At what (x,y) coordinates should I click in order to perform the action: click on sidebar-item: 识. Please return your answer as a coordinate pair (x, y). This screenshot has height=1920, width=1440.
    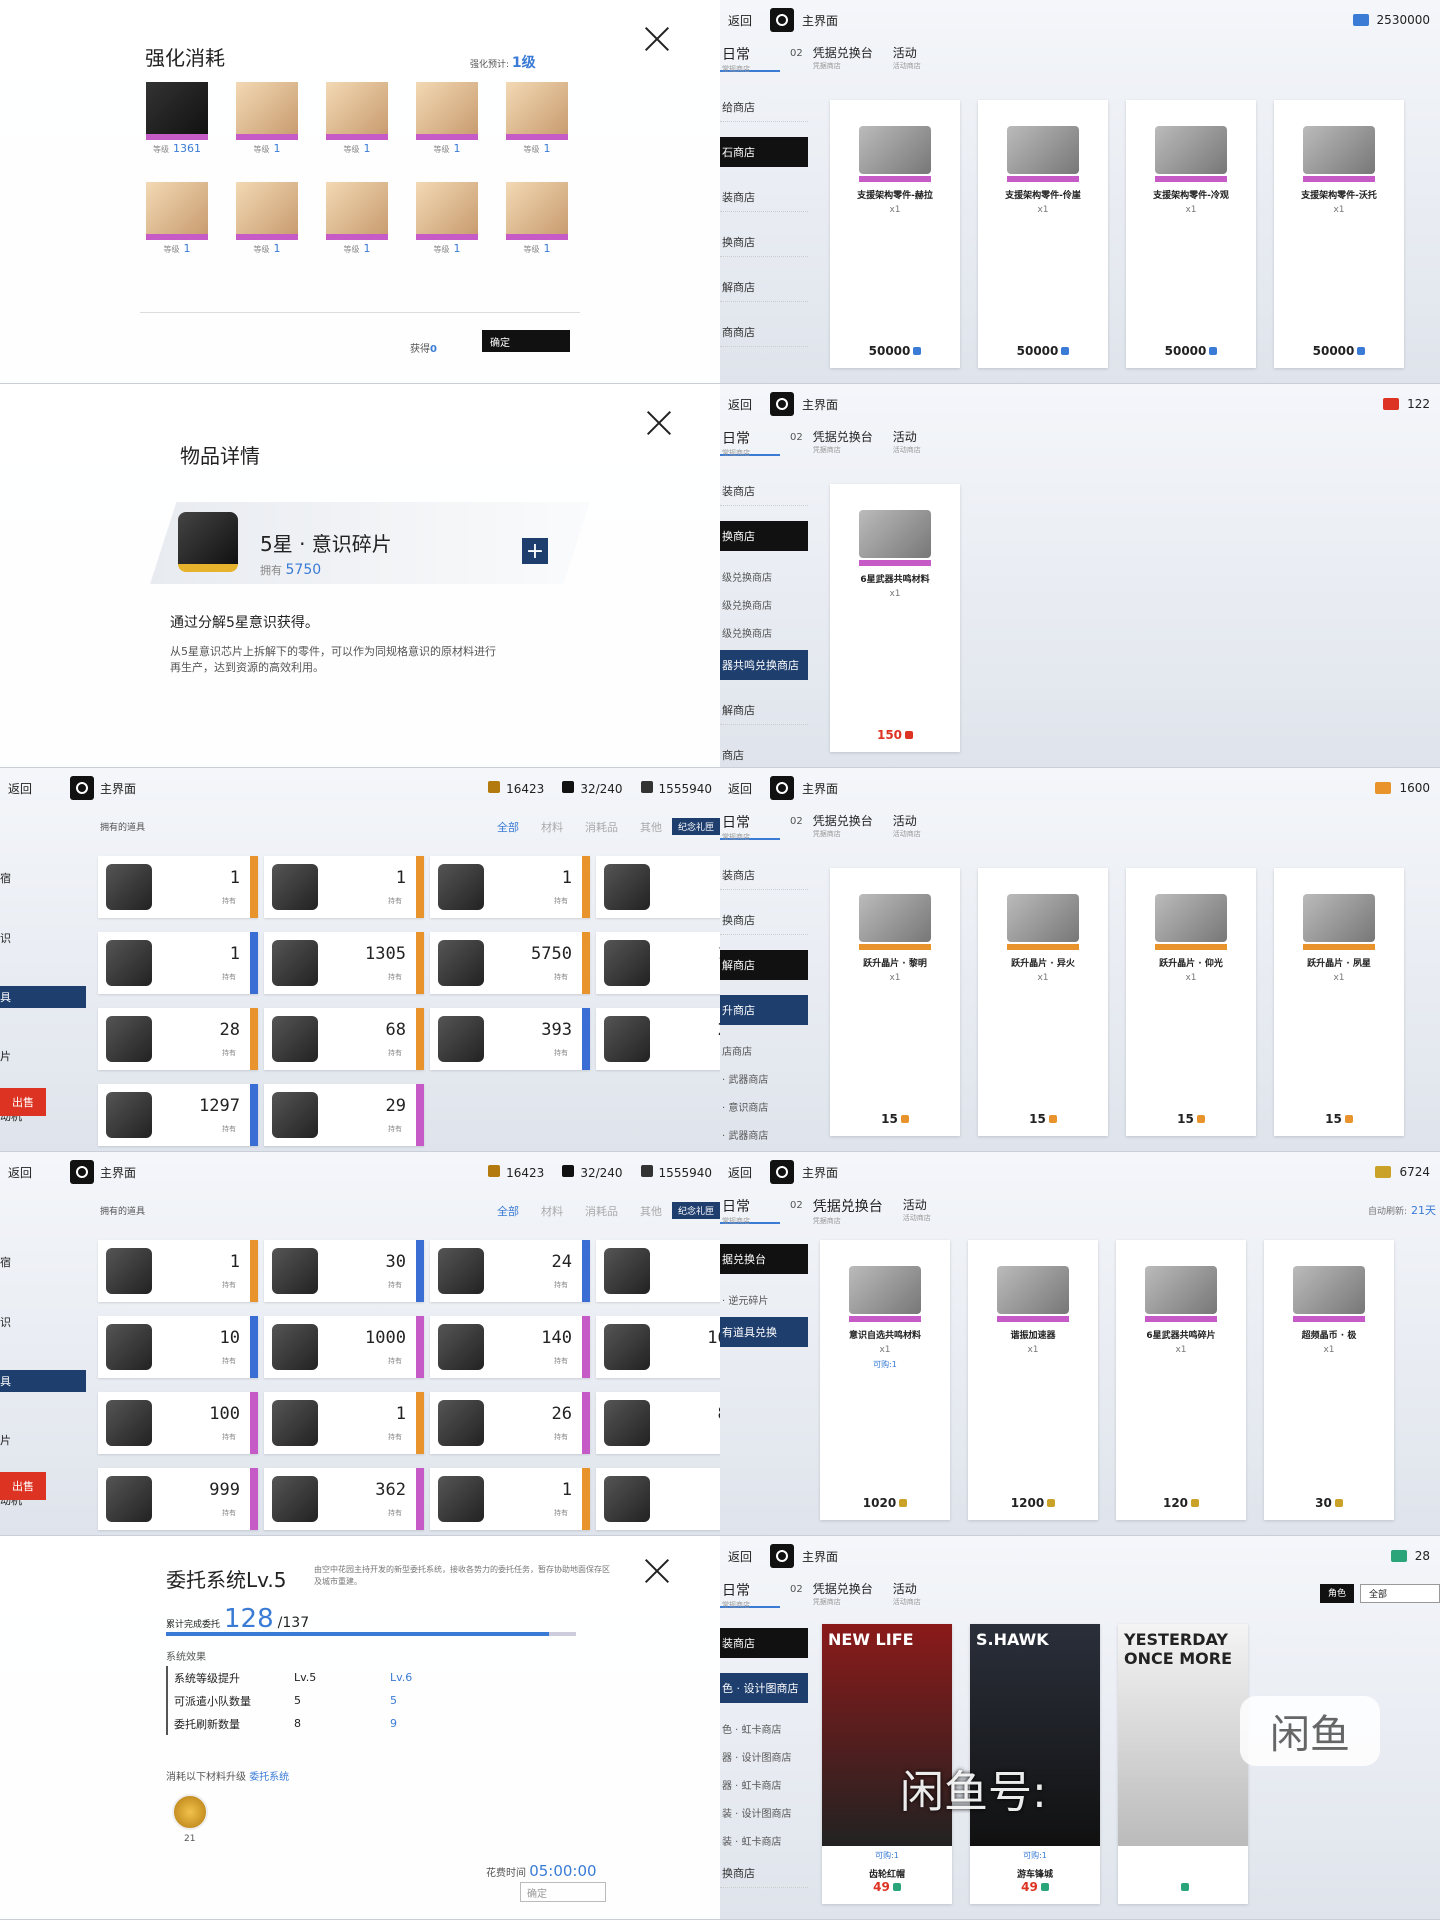
    Looking at the image, I should click on (43, 938).